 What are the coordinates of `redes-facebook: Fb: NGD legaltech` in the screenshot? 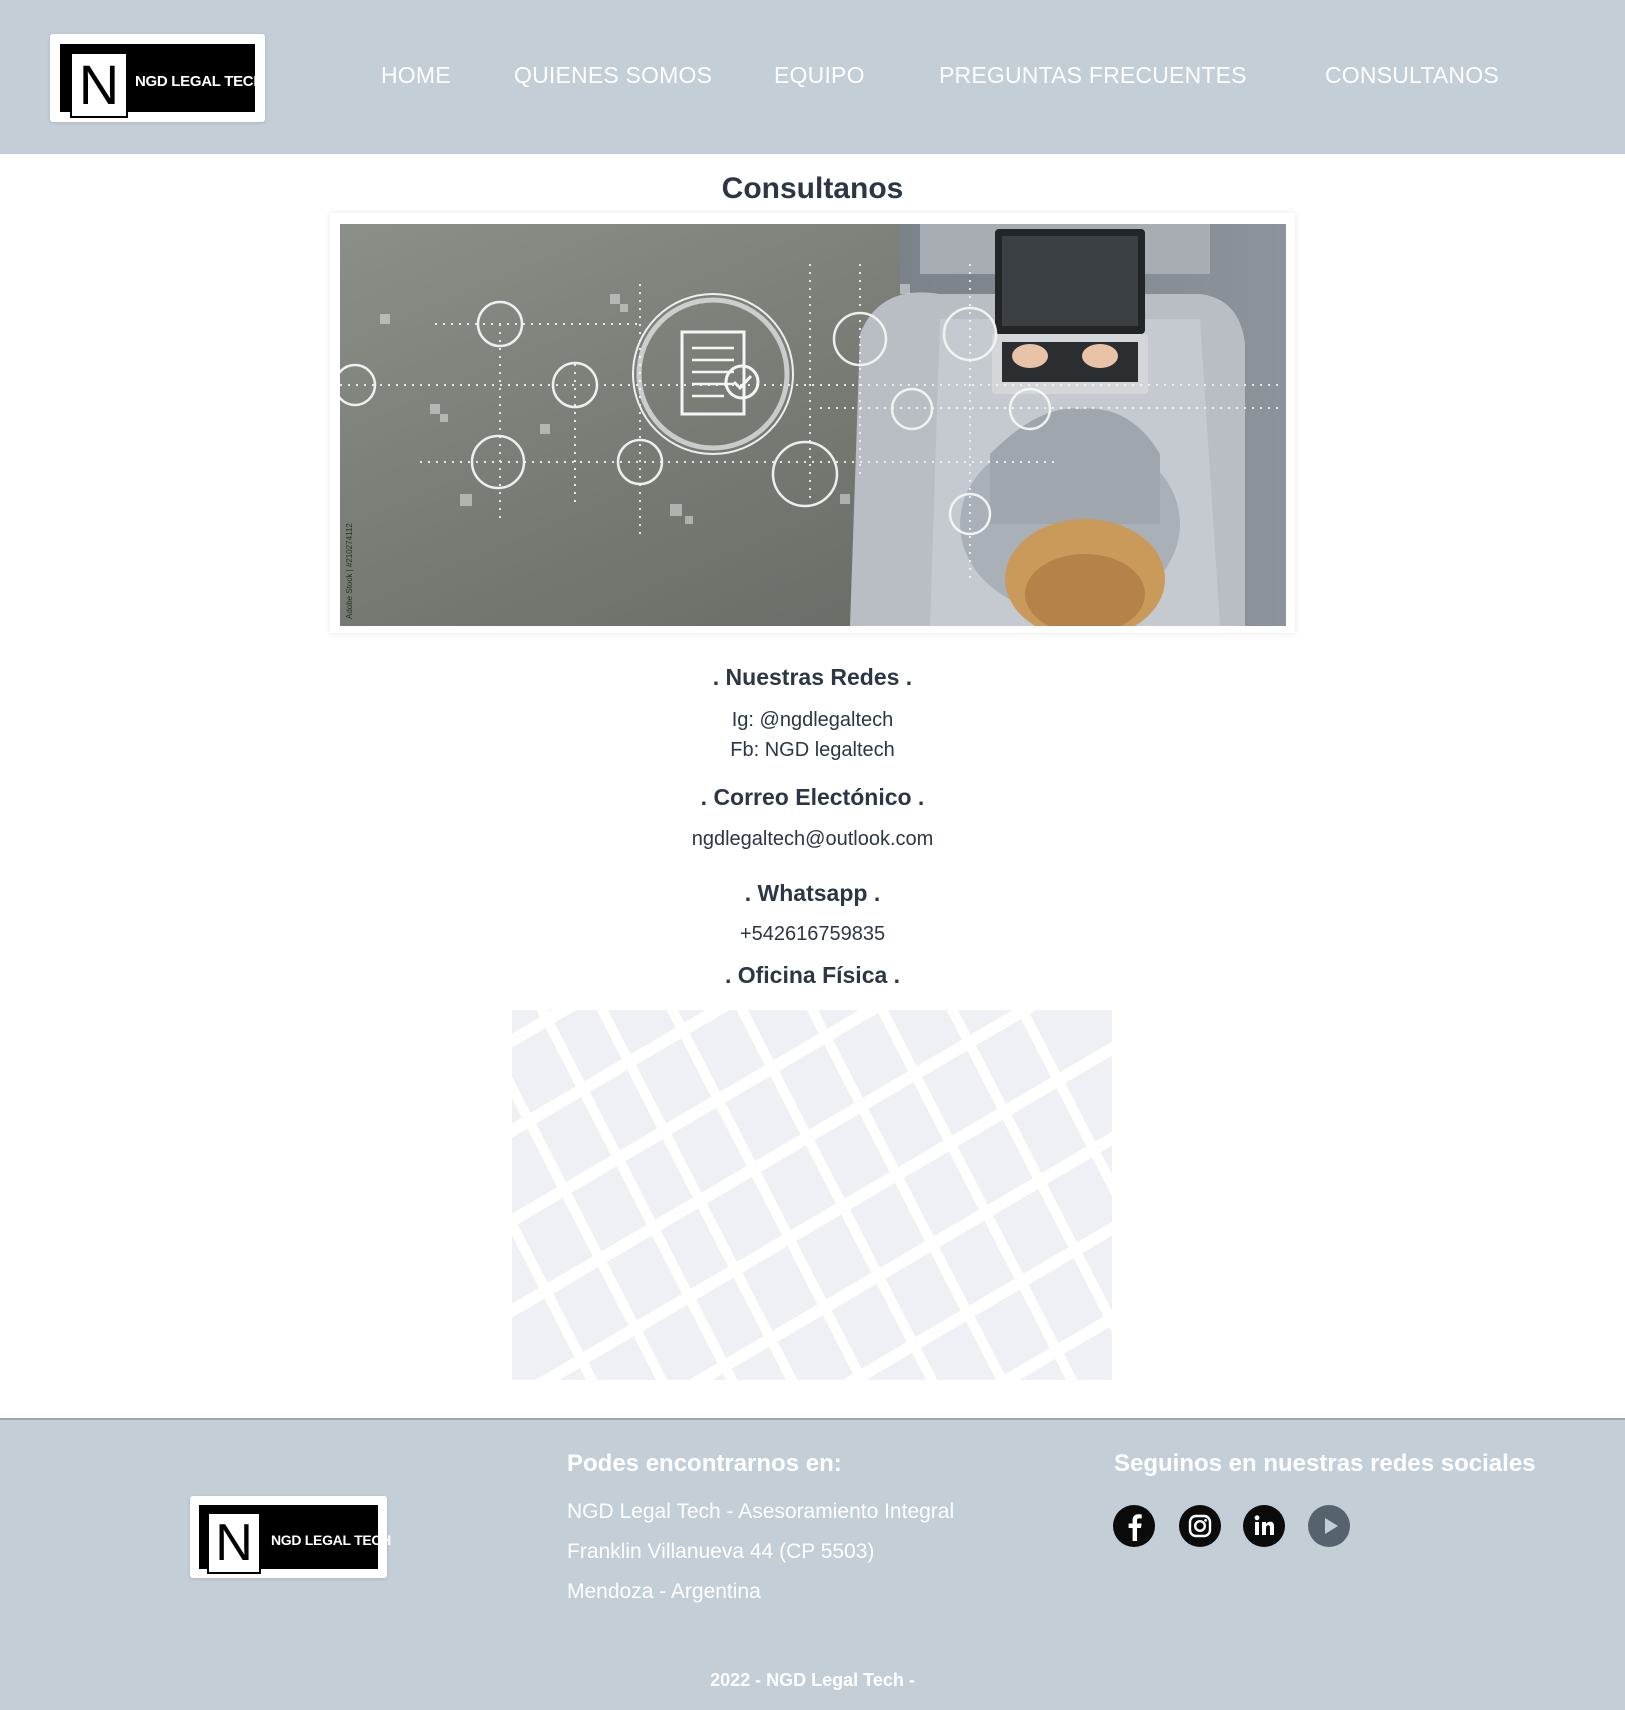 It's located at (812, 750).